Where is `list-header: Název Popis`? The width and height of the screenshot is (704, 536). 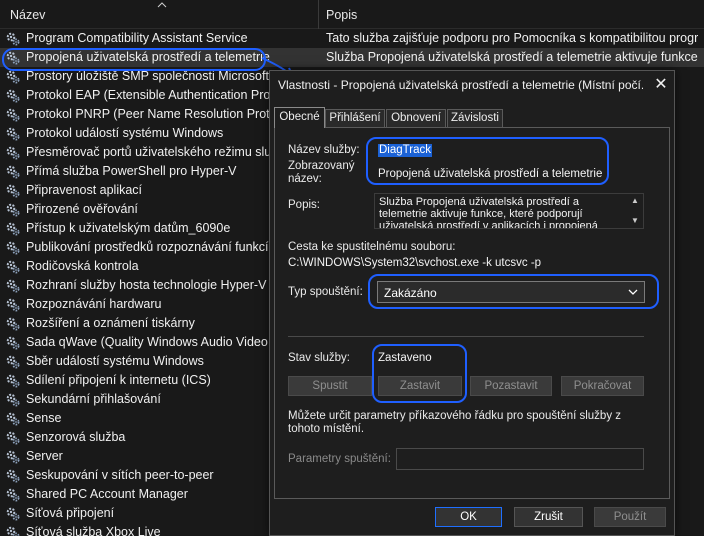
list-header: Název Popis is located at coordinates (352, 14).